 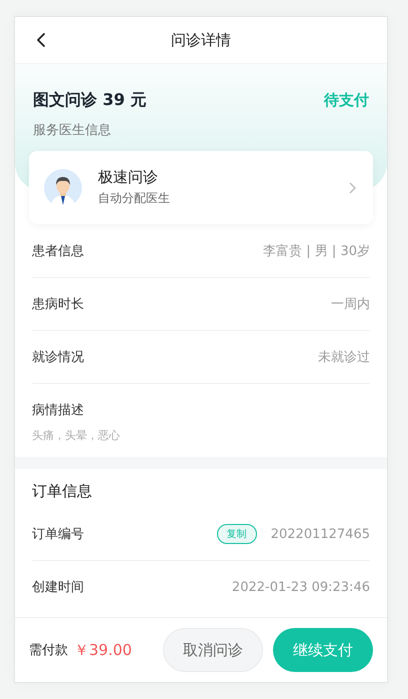 What do you see at coordinates (76, 435) in the screenshot?
I see `field-value: 头痛，头晕，恶心` at bounding box center [76, 435].